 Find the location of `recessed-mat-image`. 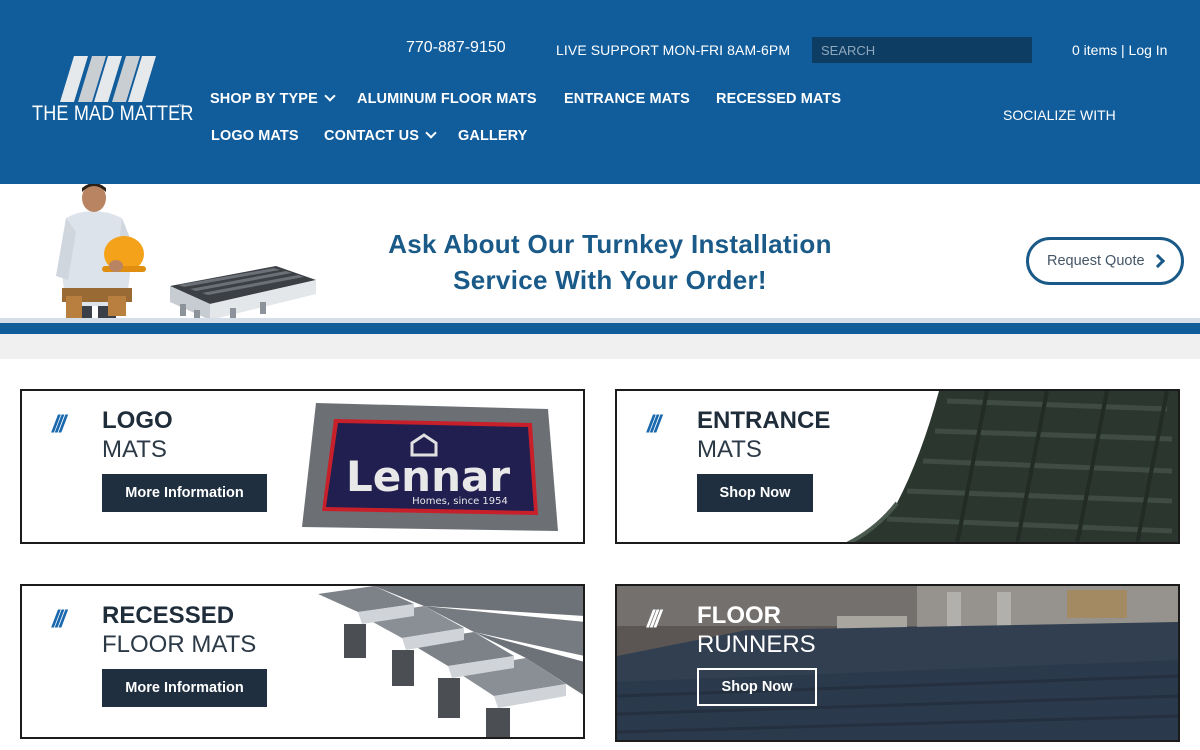

recessed-mat-image is located at coordinates (450, 661).